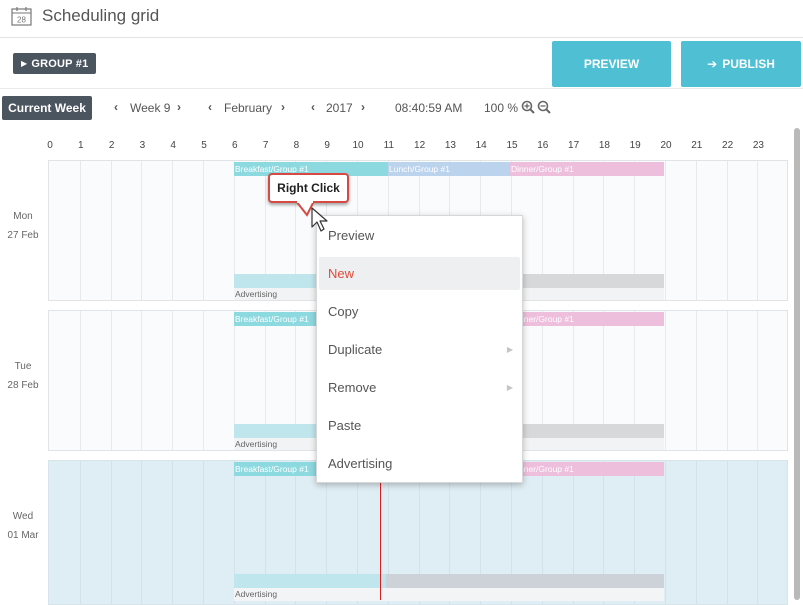 Image resolution: width=803 pixels, height=605 pixels. I want to click on hour-label: 21, so click(697, 145).